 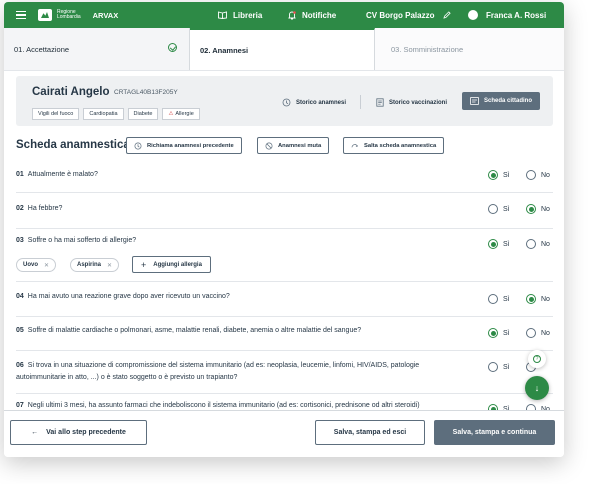 What do you see at coordinates (20, 174) in the screenshot?
I see `question-number: 01` at bounding box center [20, 174].